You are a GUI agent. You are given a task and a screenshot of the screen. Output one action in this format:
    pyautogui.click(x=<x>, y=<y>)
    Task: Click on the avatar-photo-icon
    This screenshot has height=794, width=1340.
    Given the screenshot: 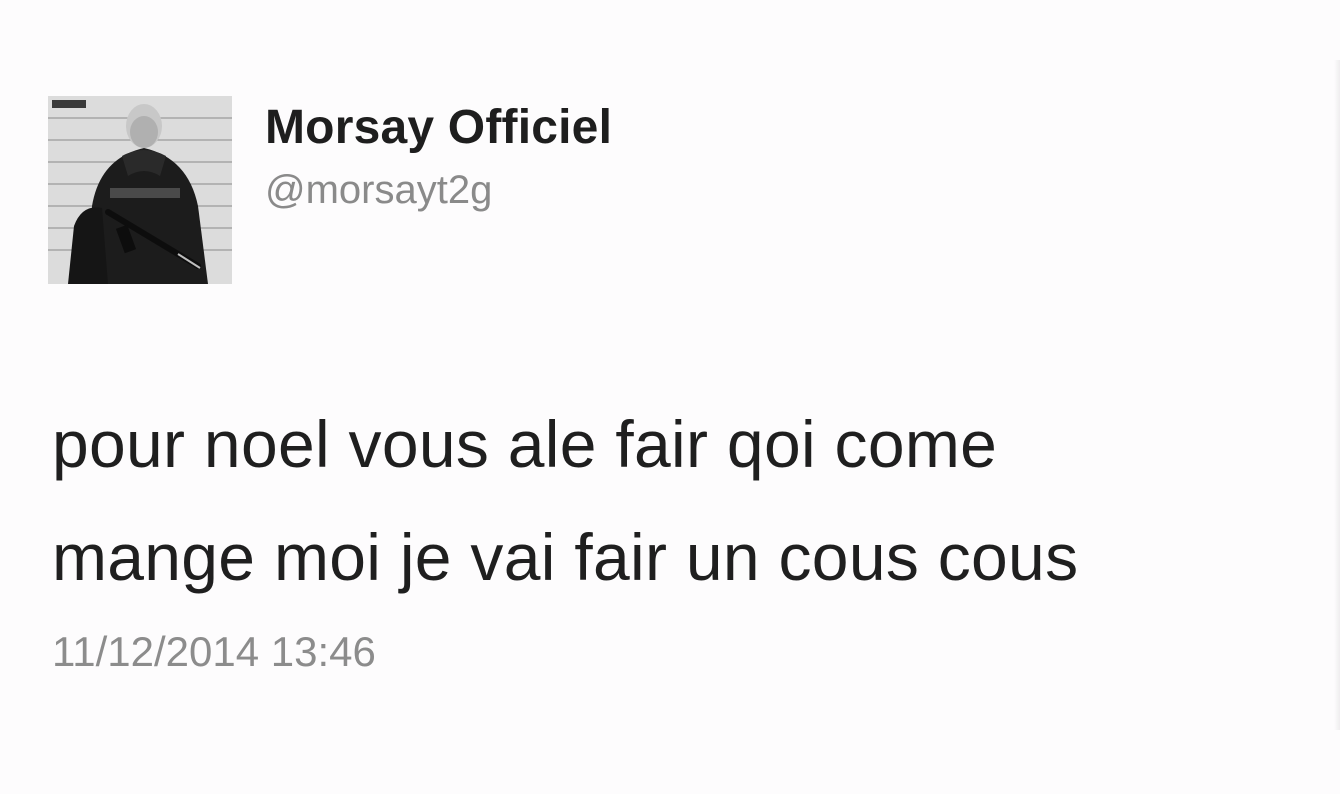 What is the action you would take?
    pyautogui.click(x=140, y=190)
    